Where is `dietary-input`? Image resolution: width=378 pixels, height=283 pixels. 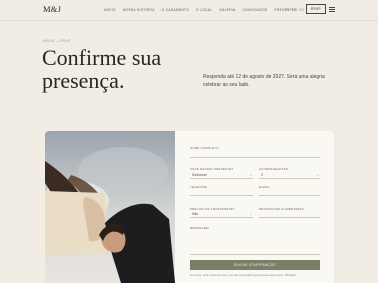 dietary-input is located at coordinates (289, 214).